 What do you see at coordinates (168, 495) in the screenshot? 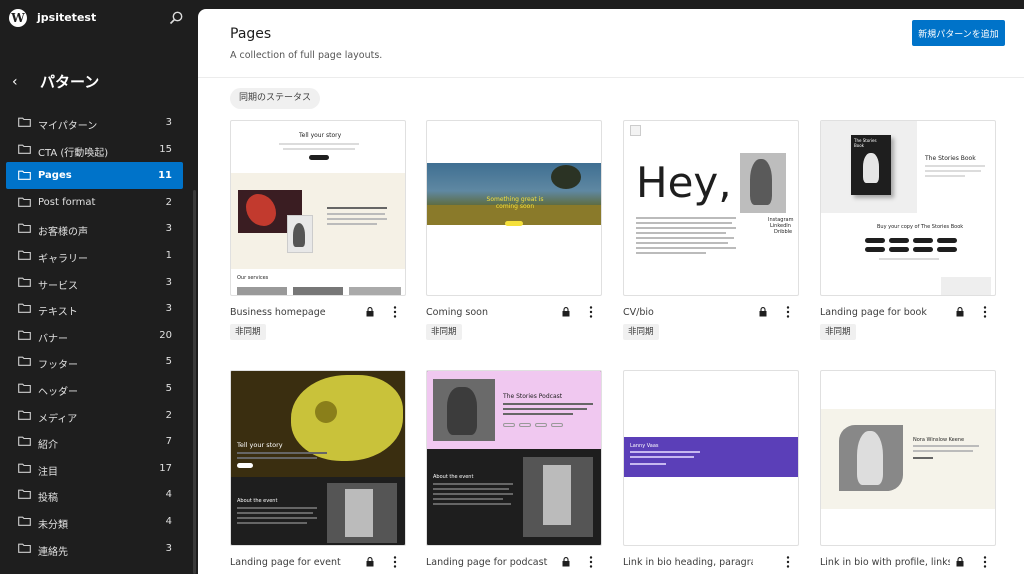
I see `category-count: 4` at bounding box center [168, 495].